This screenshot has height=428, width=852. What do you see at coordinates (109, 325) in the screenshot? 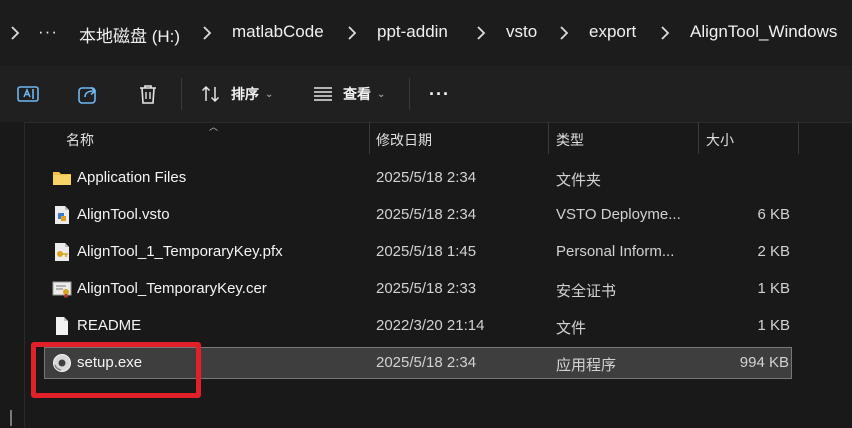
I see `file-name: README` at bounding box center [109, 325].